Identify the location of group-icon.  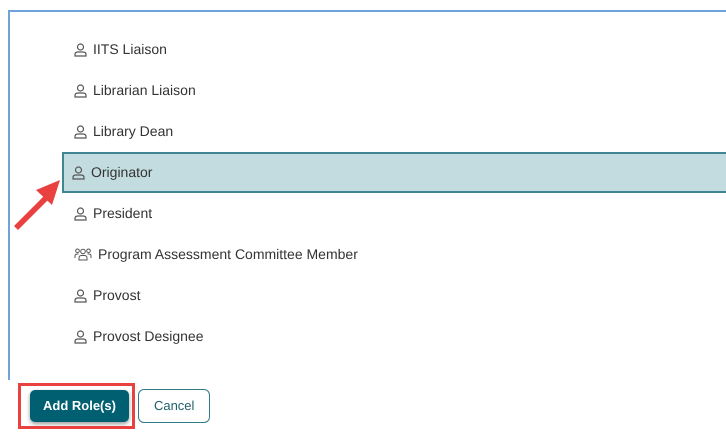
(83, 254).